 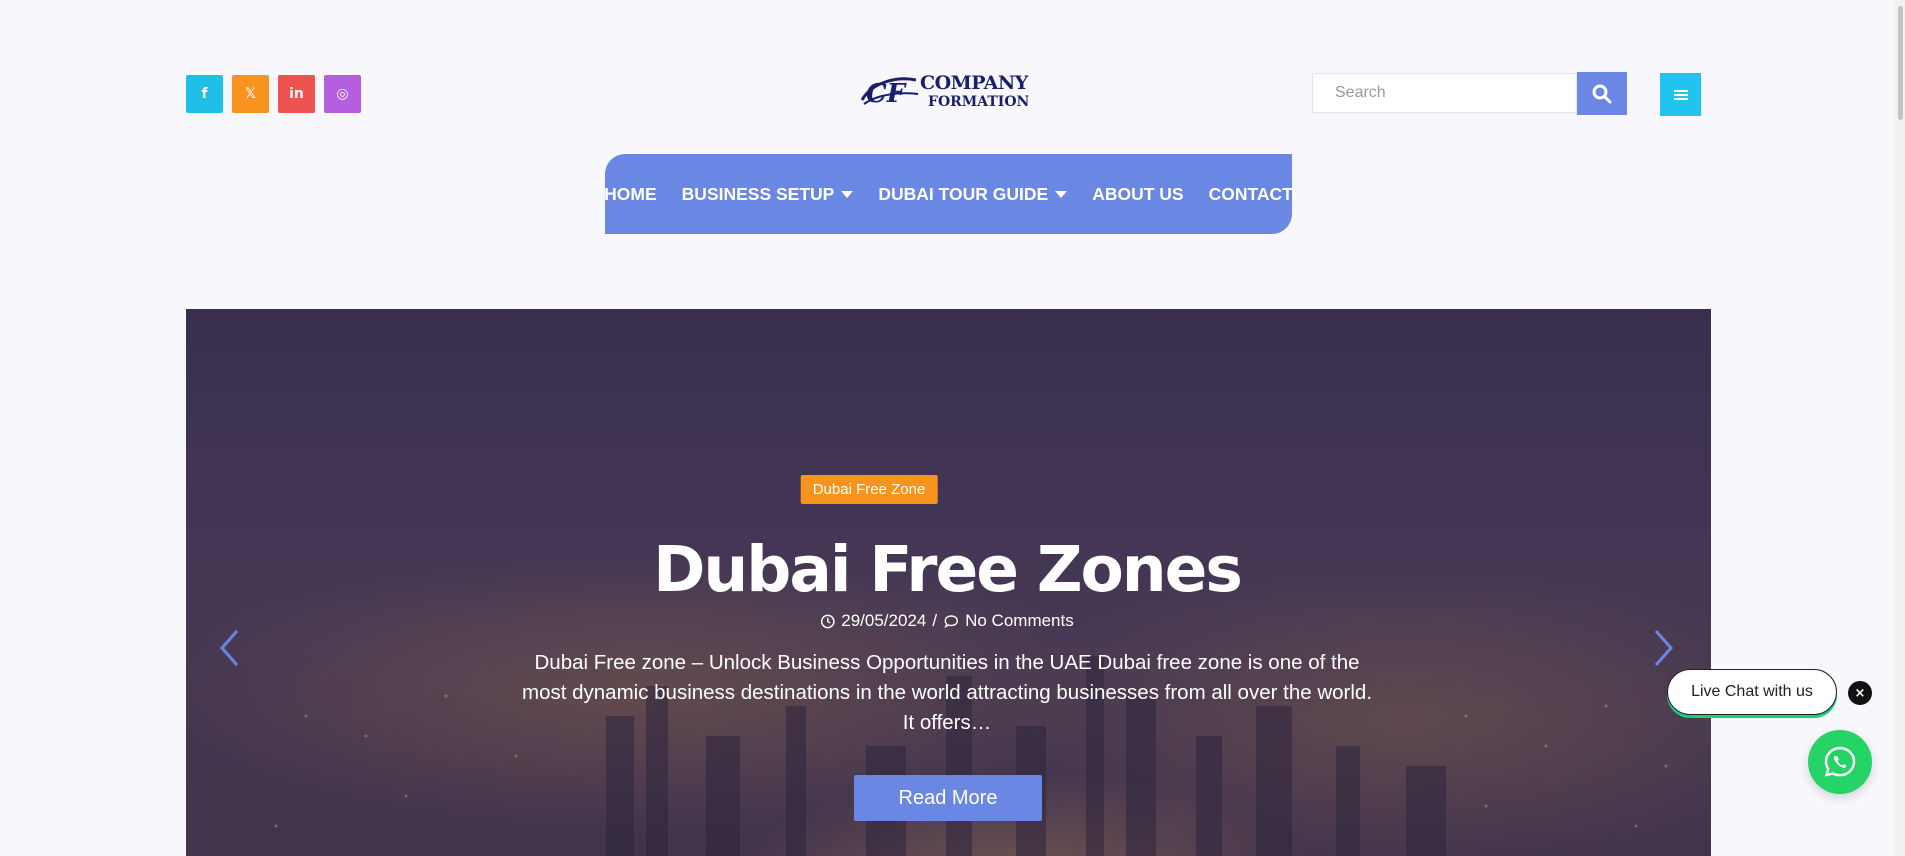 I want to click on hamburger-icon, so click(x=1680, y=94).